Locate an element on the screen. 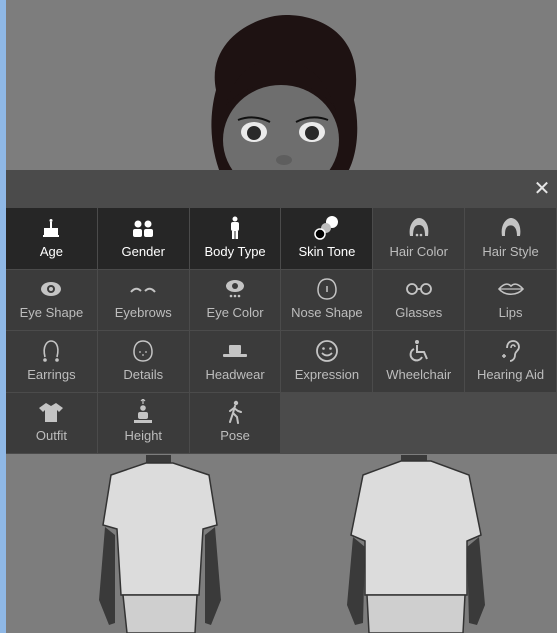  trait-label: Hearing Aid is located at coordinates (510, 374).